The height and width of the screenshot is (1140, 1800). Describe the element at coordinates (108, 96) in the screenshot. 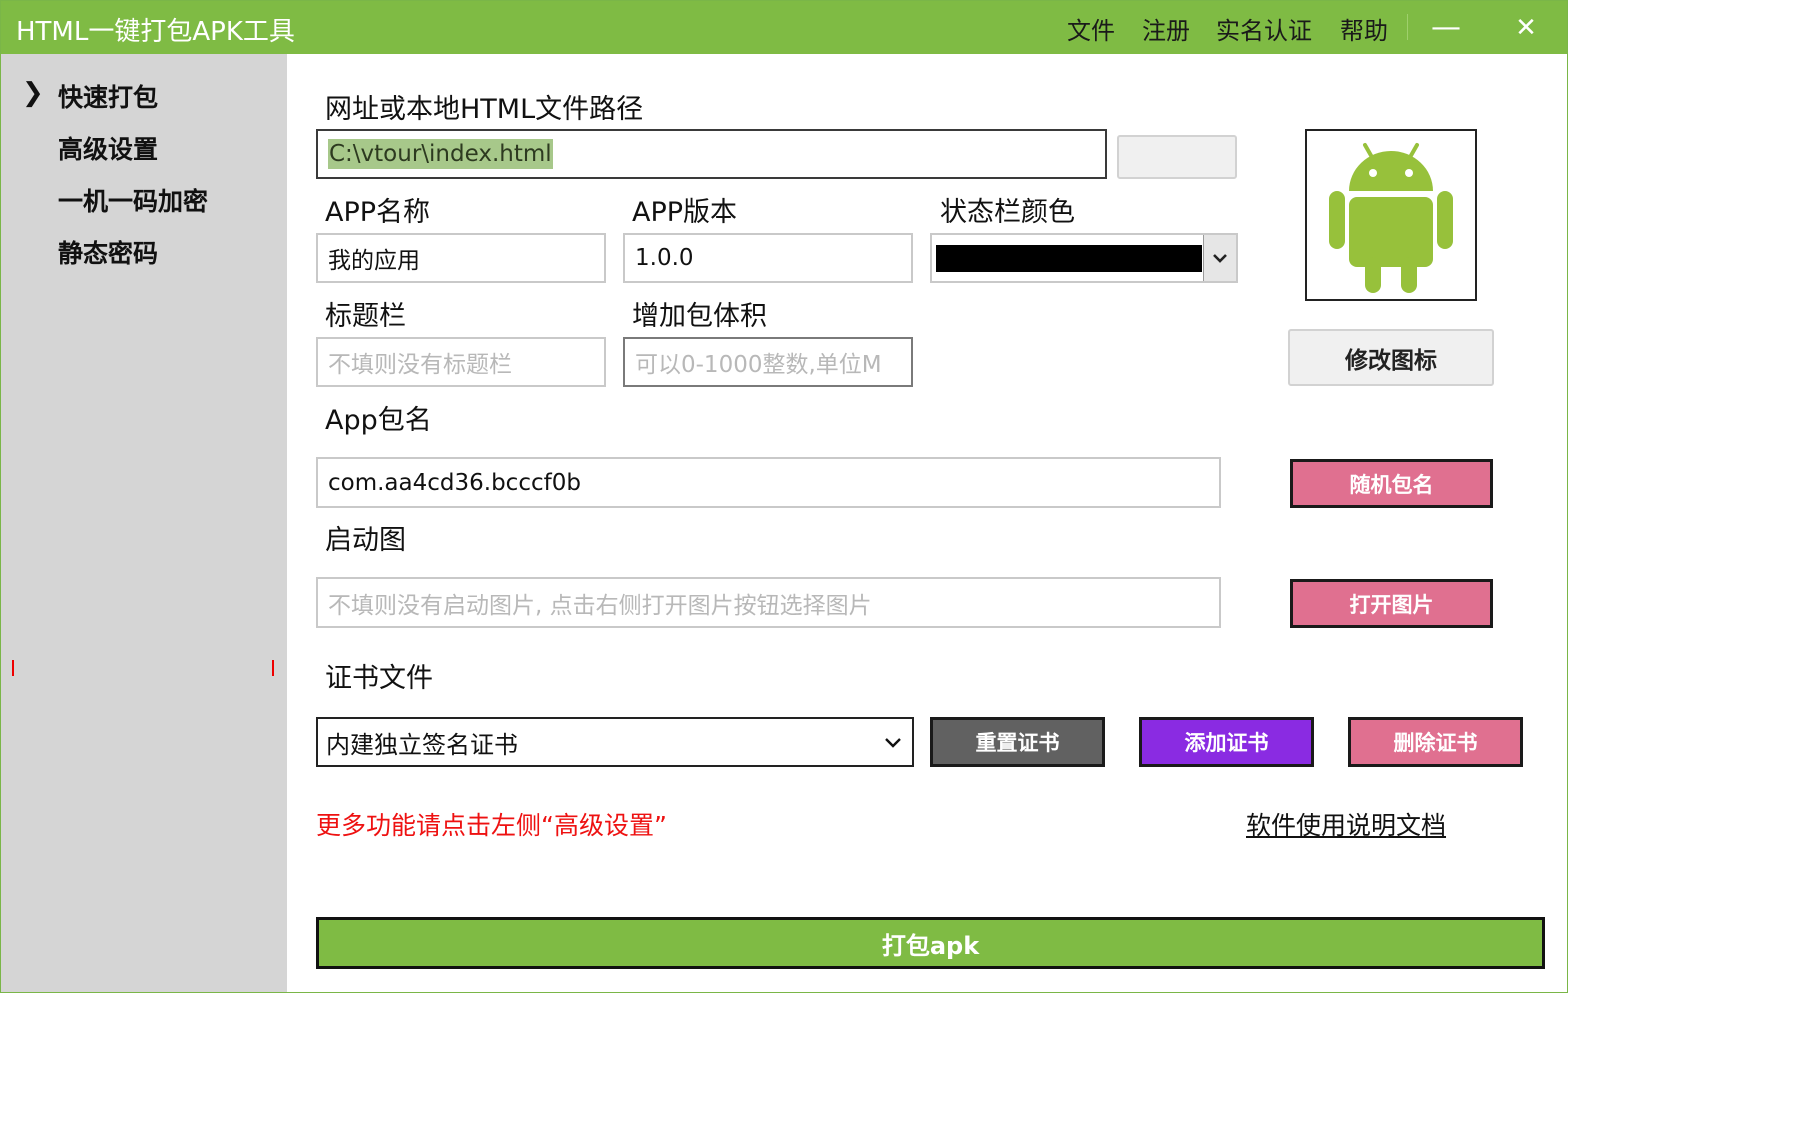

I see `sidebar-item-quick-pack: 快速打包` at that location.